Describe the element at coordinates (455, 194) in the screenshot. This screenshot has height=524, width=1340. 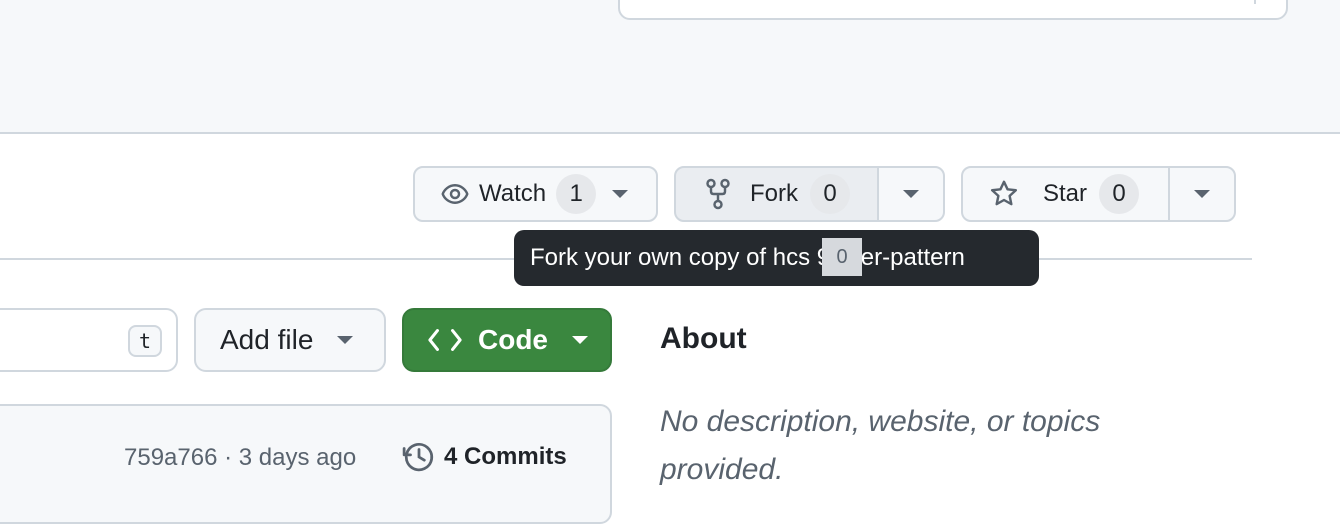
I see `eye-icon` at that location.